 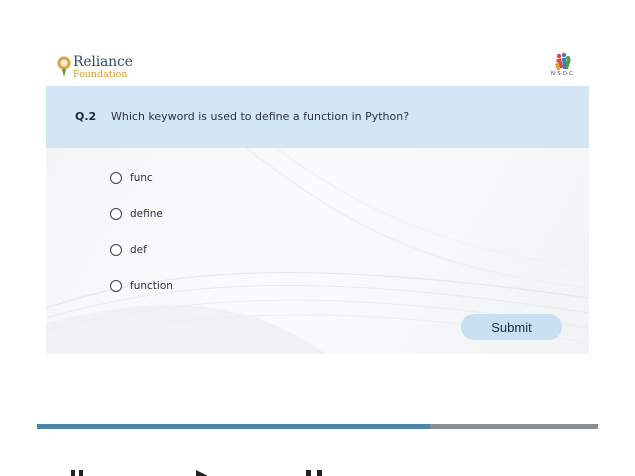 What do you see at coordinates (511, 327) in the screenshot?
I see `submit-button: Submit` at bounding box center [511, 327].